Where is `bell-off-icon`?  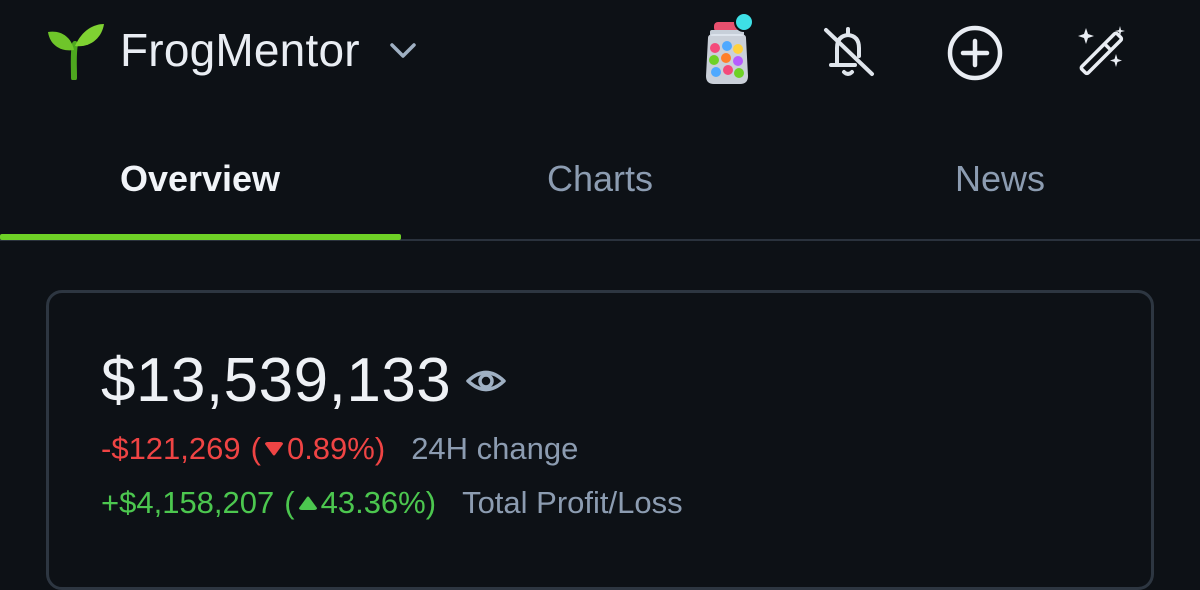
bell-off-icon is located at coordinates (849, 51).